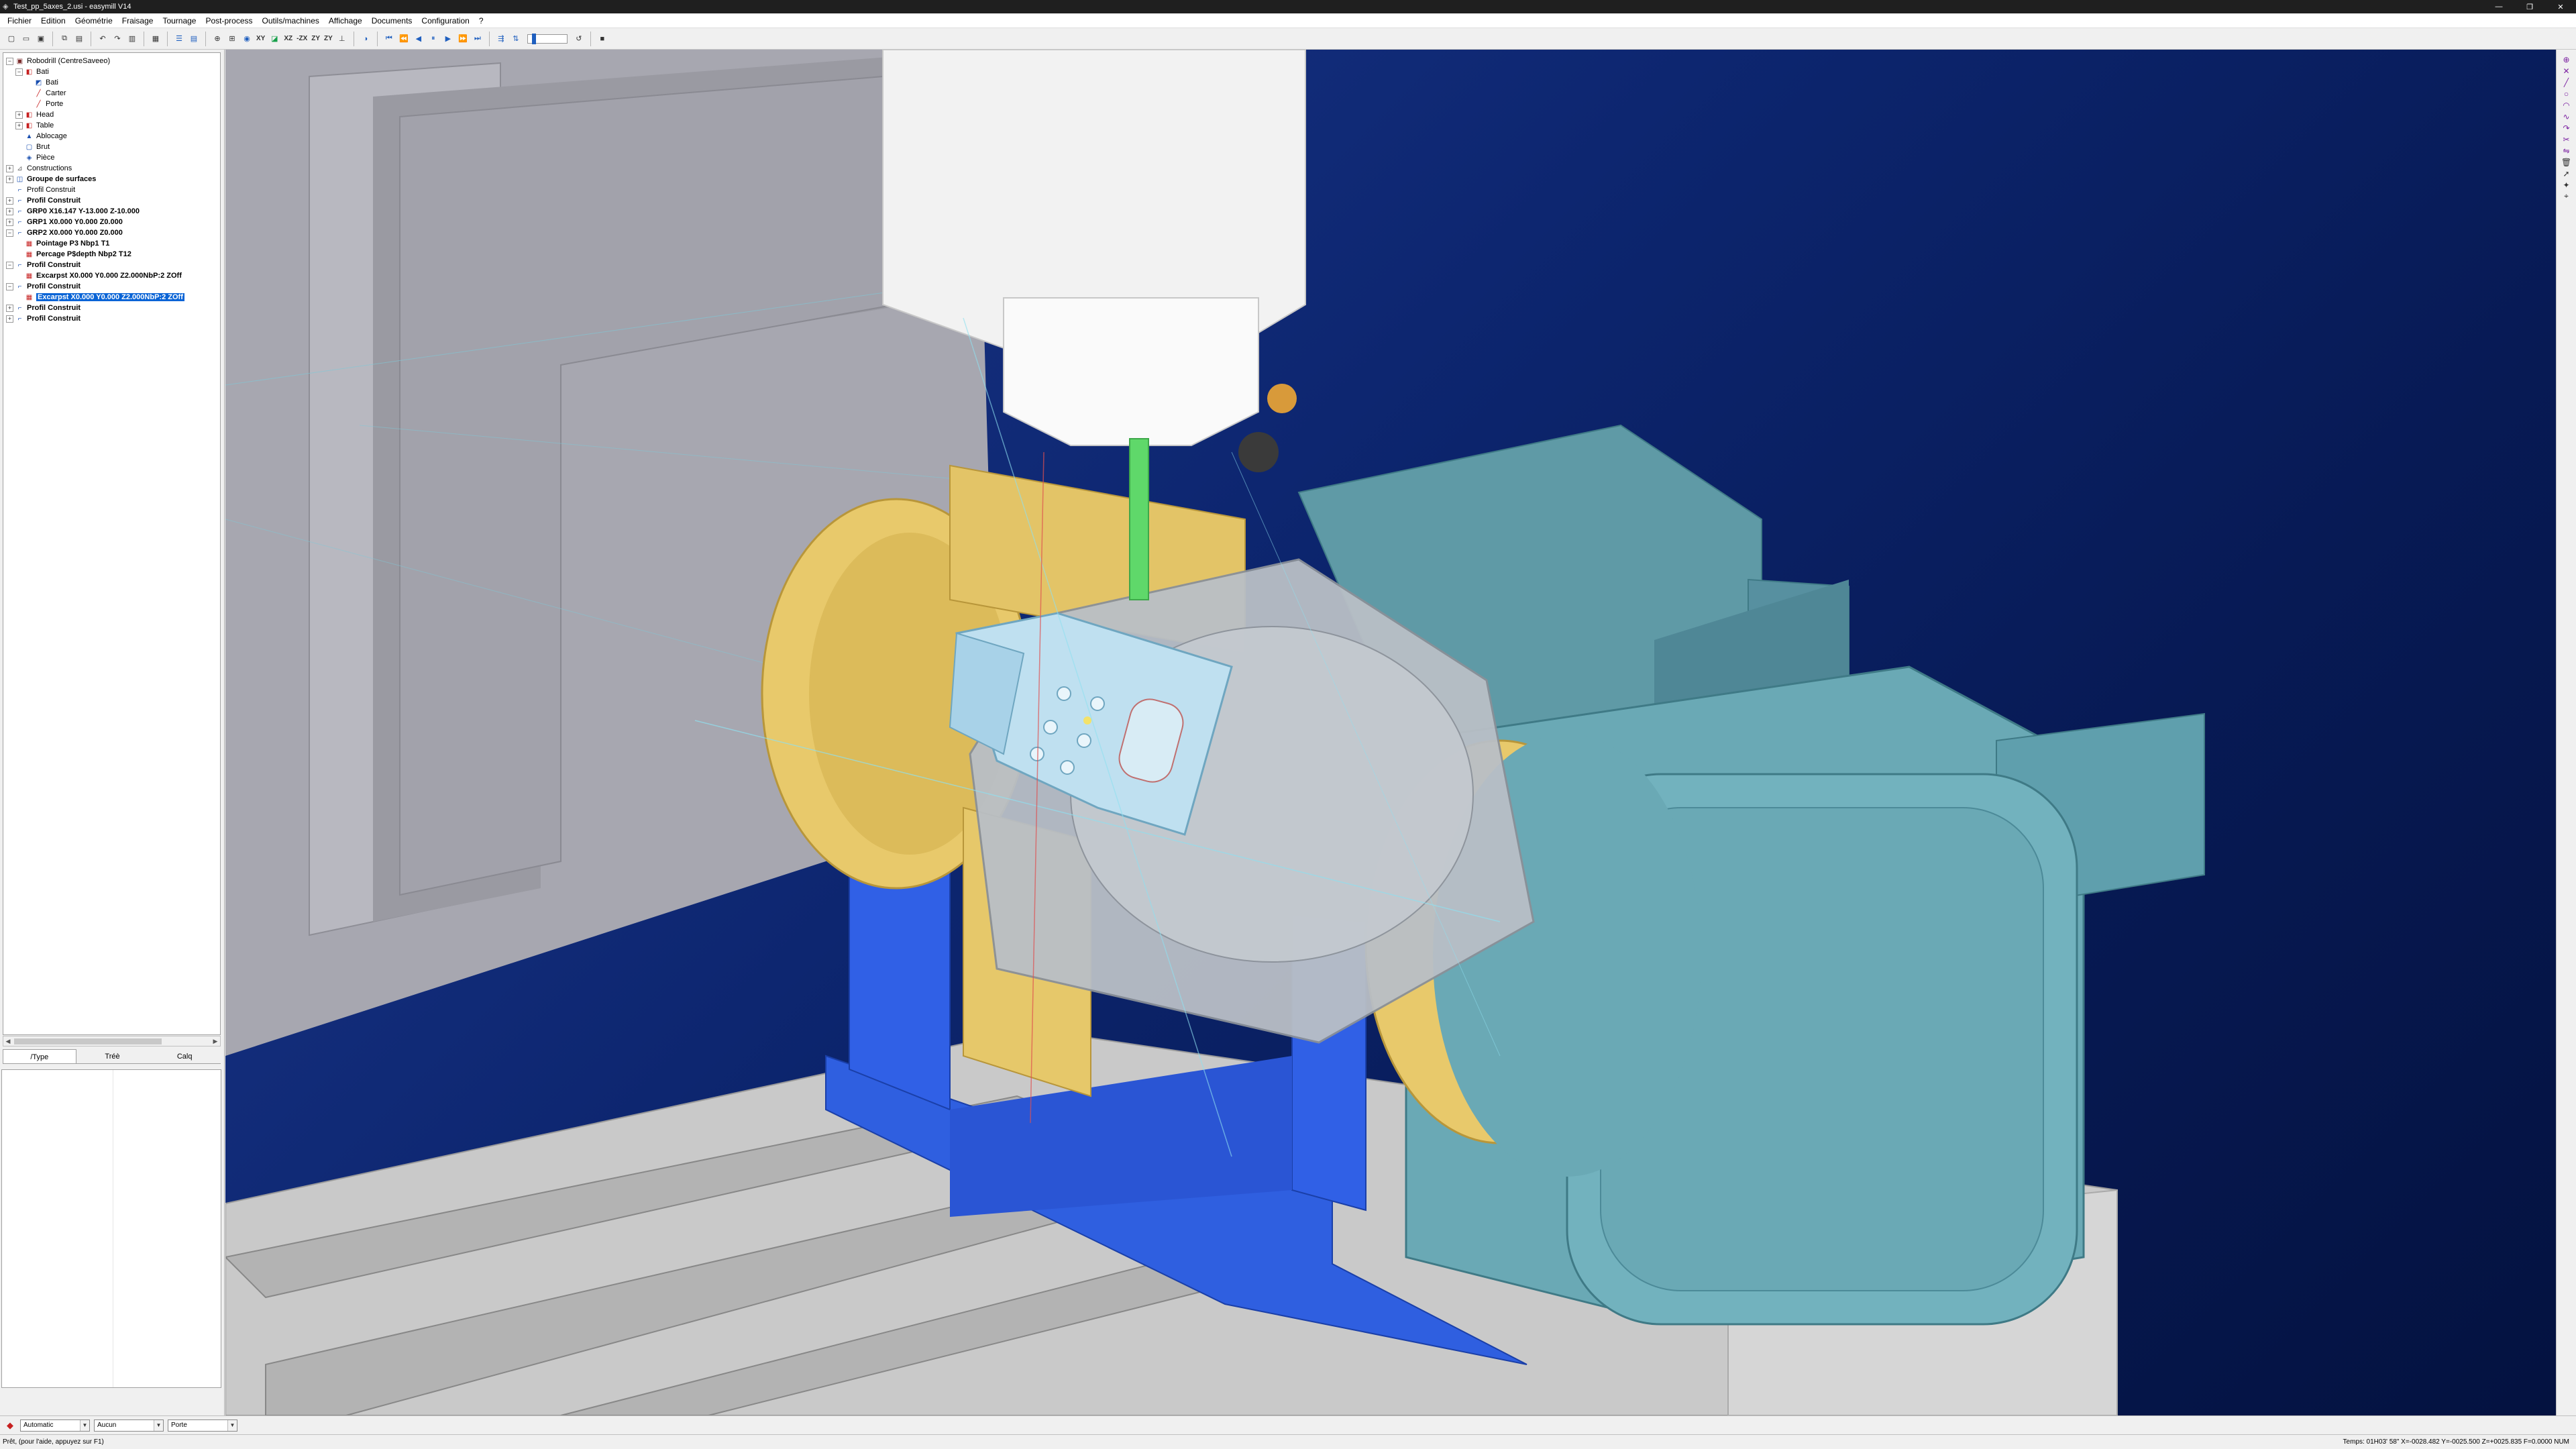 The width and height of the screenshot is (2576, 1449). What do you see at coordinates (232, 39) in the screenshot?
I see `zoom-window-icon: ⊞` at bounding box center [232, 39].